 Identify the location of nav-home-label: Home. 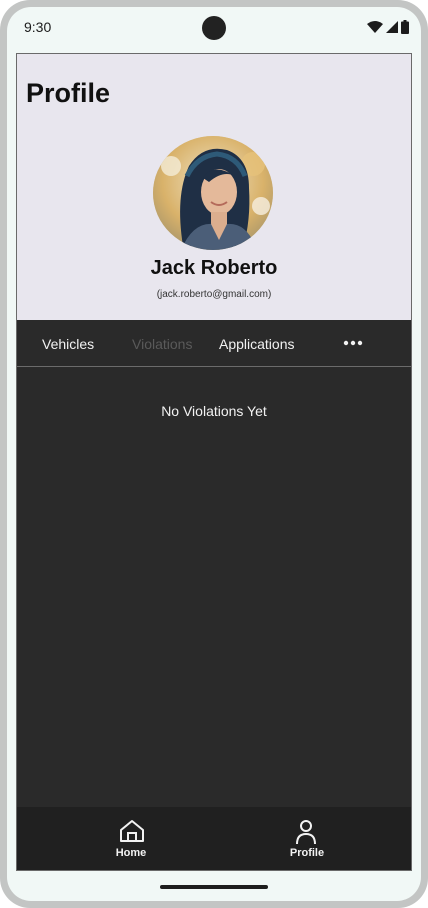
(131, 853).